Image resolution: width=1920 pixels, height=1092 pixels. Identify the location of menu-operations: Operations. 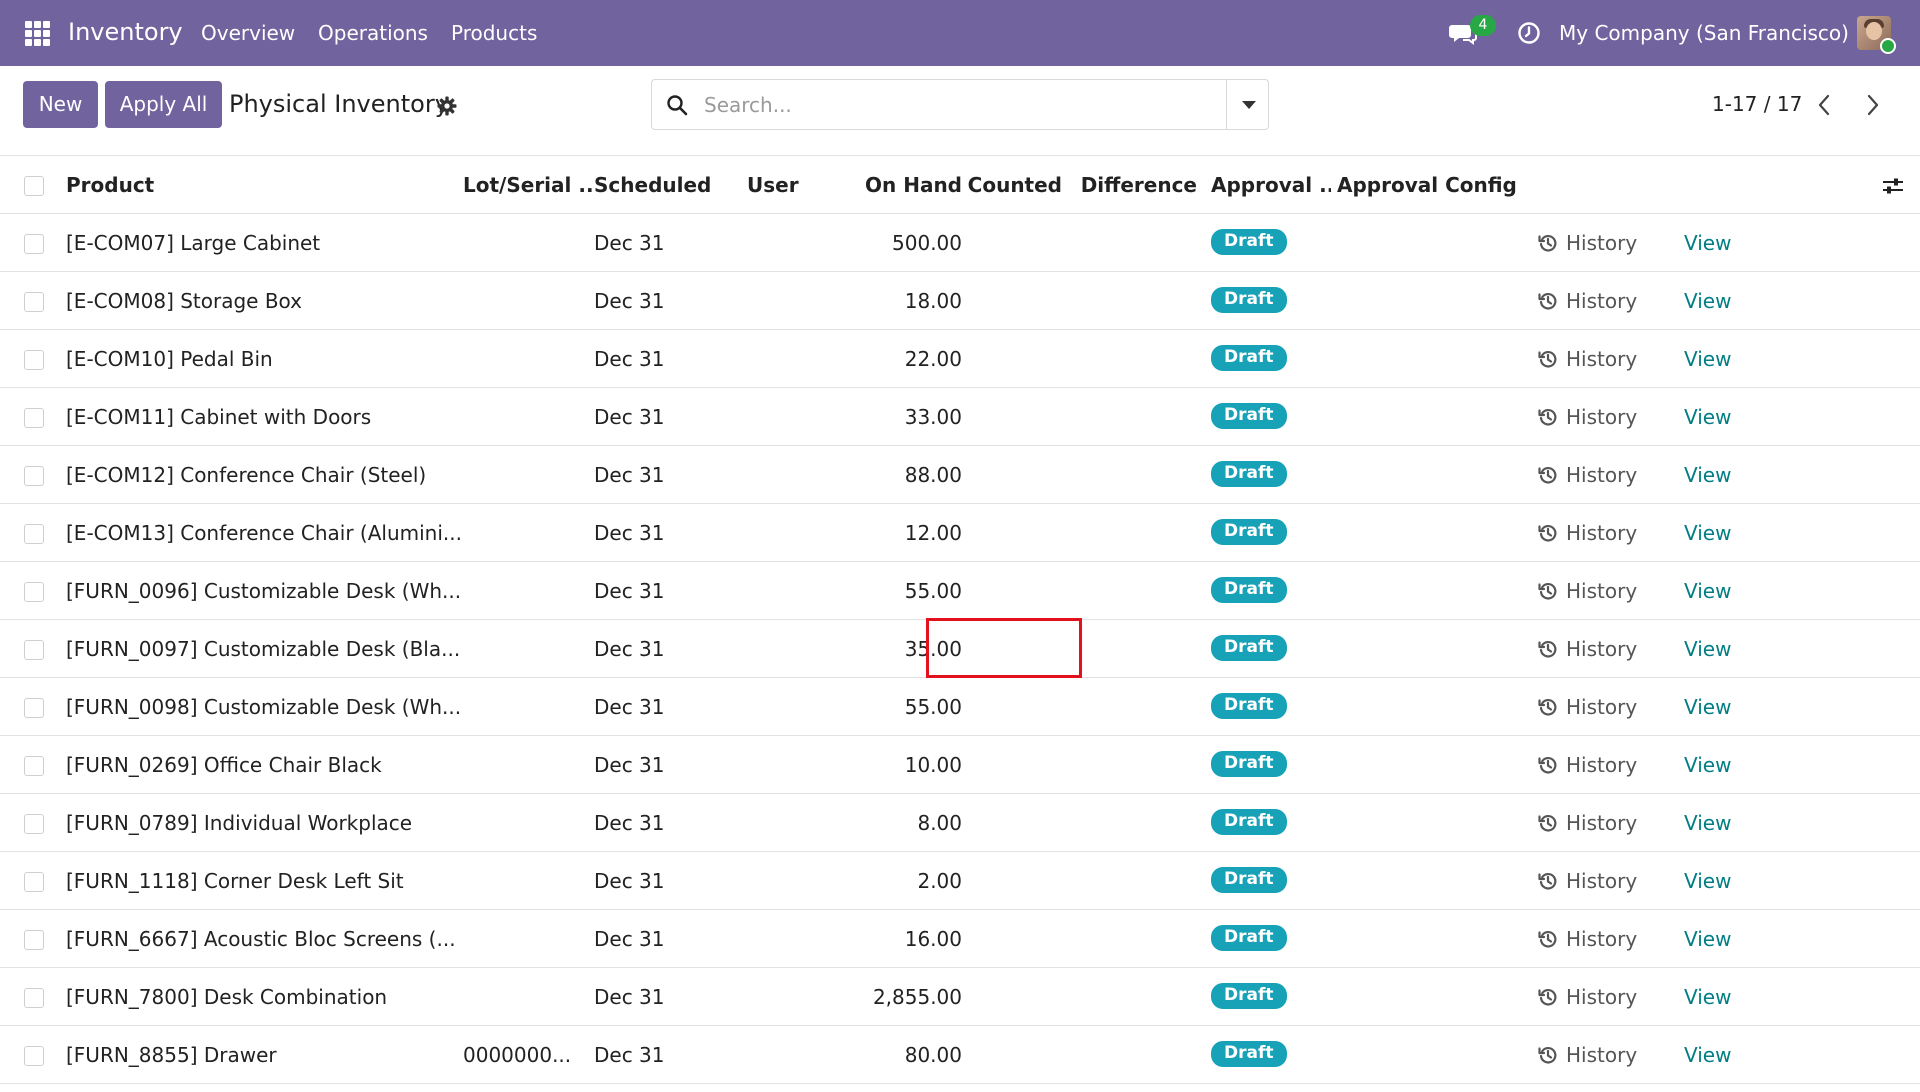
(373, 33).